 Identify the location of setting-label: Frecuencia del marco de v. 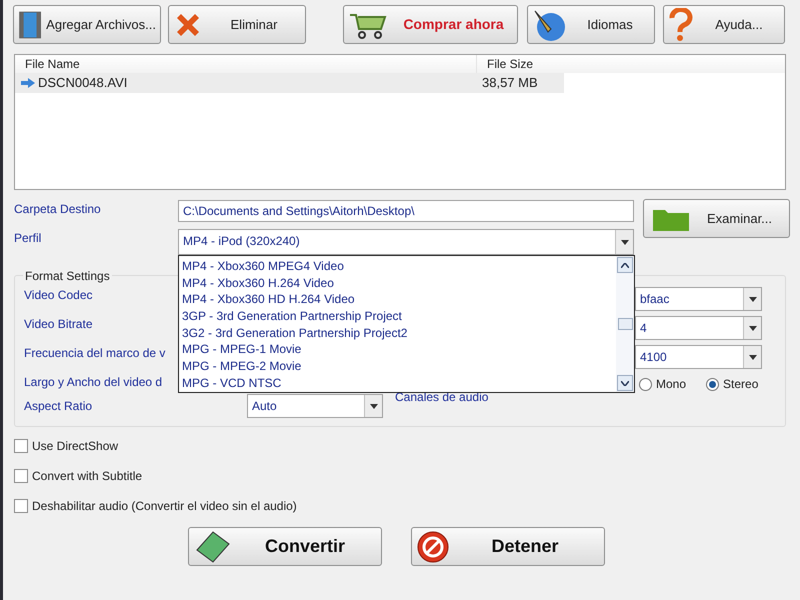
(95, 353).